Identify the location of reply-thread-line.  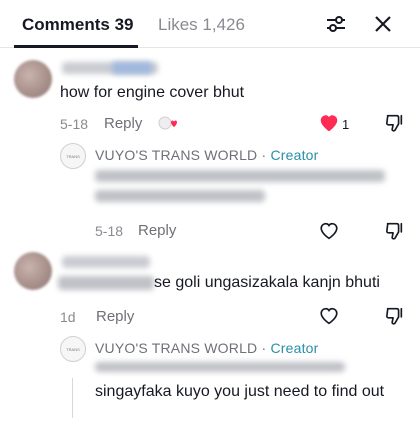
(72, 398).